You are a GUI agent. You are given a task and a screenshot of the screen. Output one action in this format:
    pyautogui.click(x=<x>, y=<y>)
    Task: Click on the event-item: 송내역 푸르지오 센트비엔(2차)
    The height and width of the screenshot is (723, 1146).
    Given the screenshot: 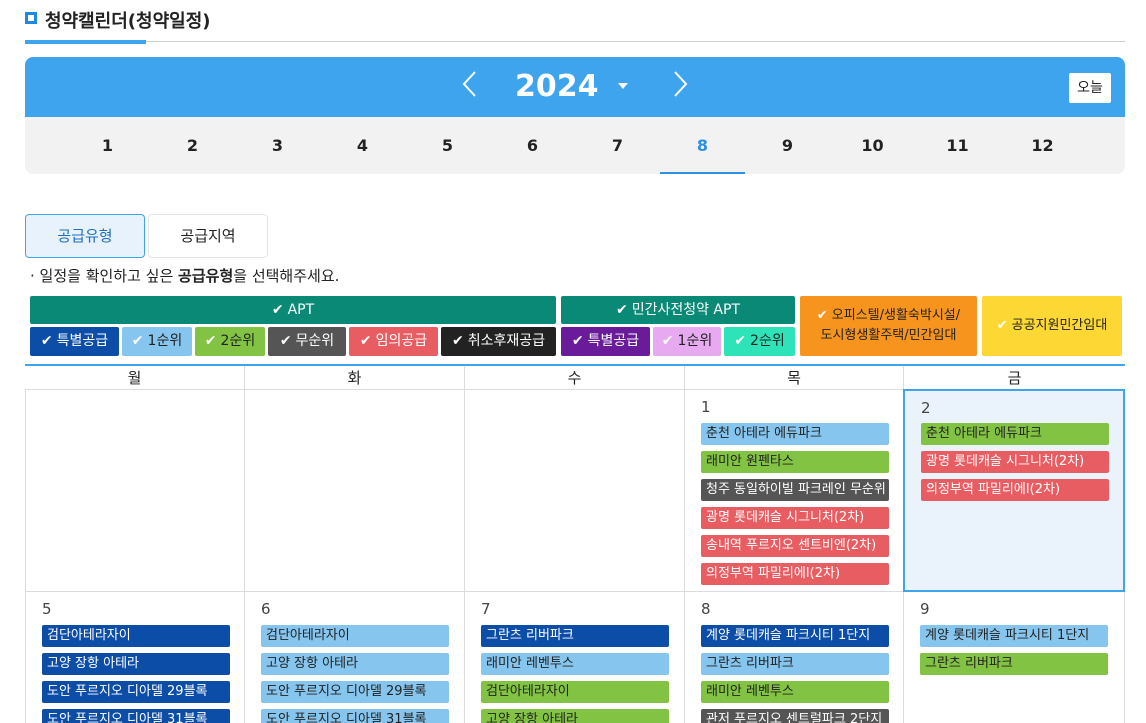 What is the action you would take?
    pyautogui.click(x=795, y=546)
    